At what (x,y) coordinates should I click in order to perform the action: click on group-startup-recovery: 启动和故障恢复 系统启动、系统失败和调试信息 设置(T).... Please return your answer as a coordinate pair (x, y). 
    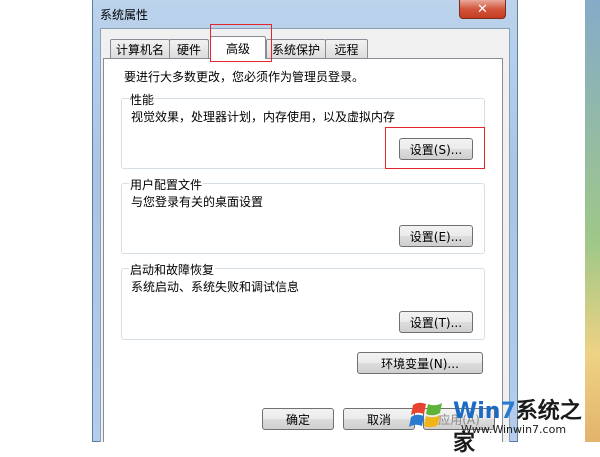
    Looking at the image, I should click on (303, 300).